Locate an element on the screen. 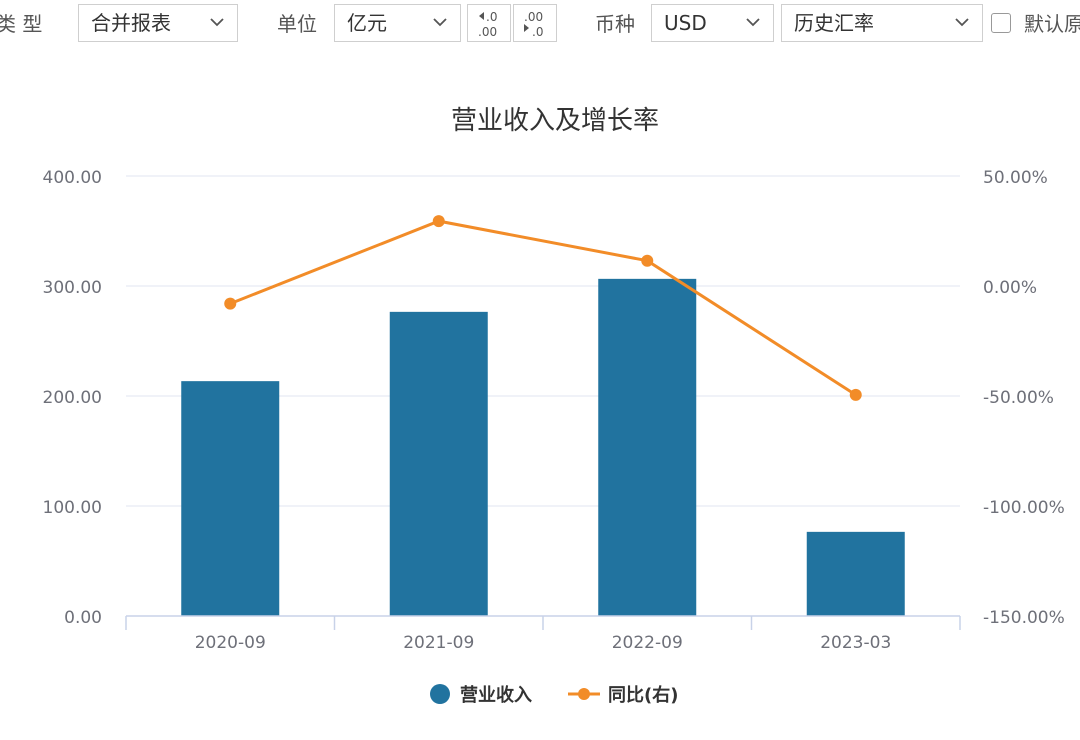 The height and width of the screenshot is (740, 1080). right-y-axis: -150.00% -100.00% -50.00% 0.00% 50.00% is located at coordinates (1024, 398).